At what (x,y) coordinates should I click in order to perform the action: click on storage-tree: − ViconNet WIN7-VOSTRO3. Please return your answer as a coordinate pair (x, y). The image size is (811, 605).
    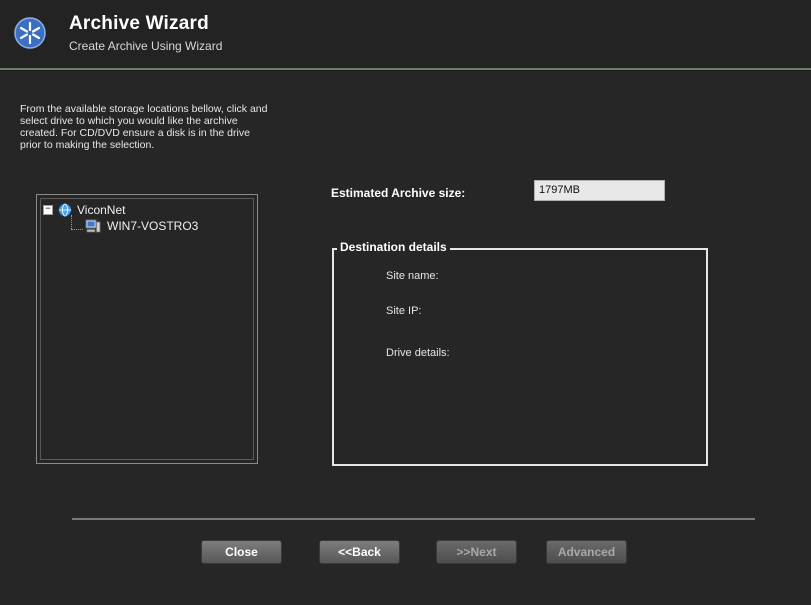
    Looking at the image, I should click on (147, 329).